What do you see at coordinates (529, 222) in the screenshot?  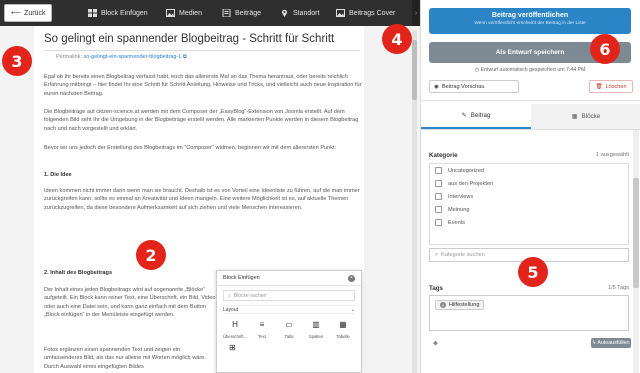 I see `category-item: Events` at bounding box center [529, 222].